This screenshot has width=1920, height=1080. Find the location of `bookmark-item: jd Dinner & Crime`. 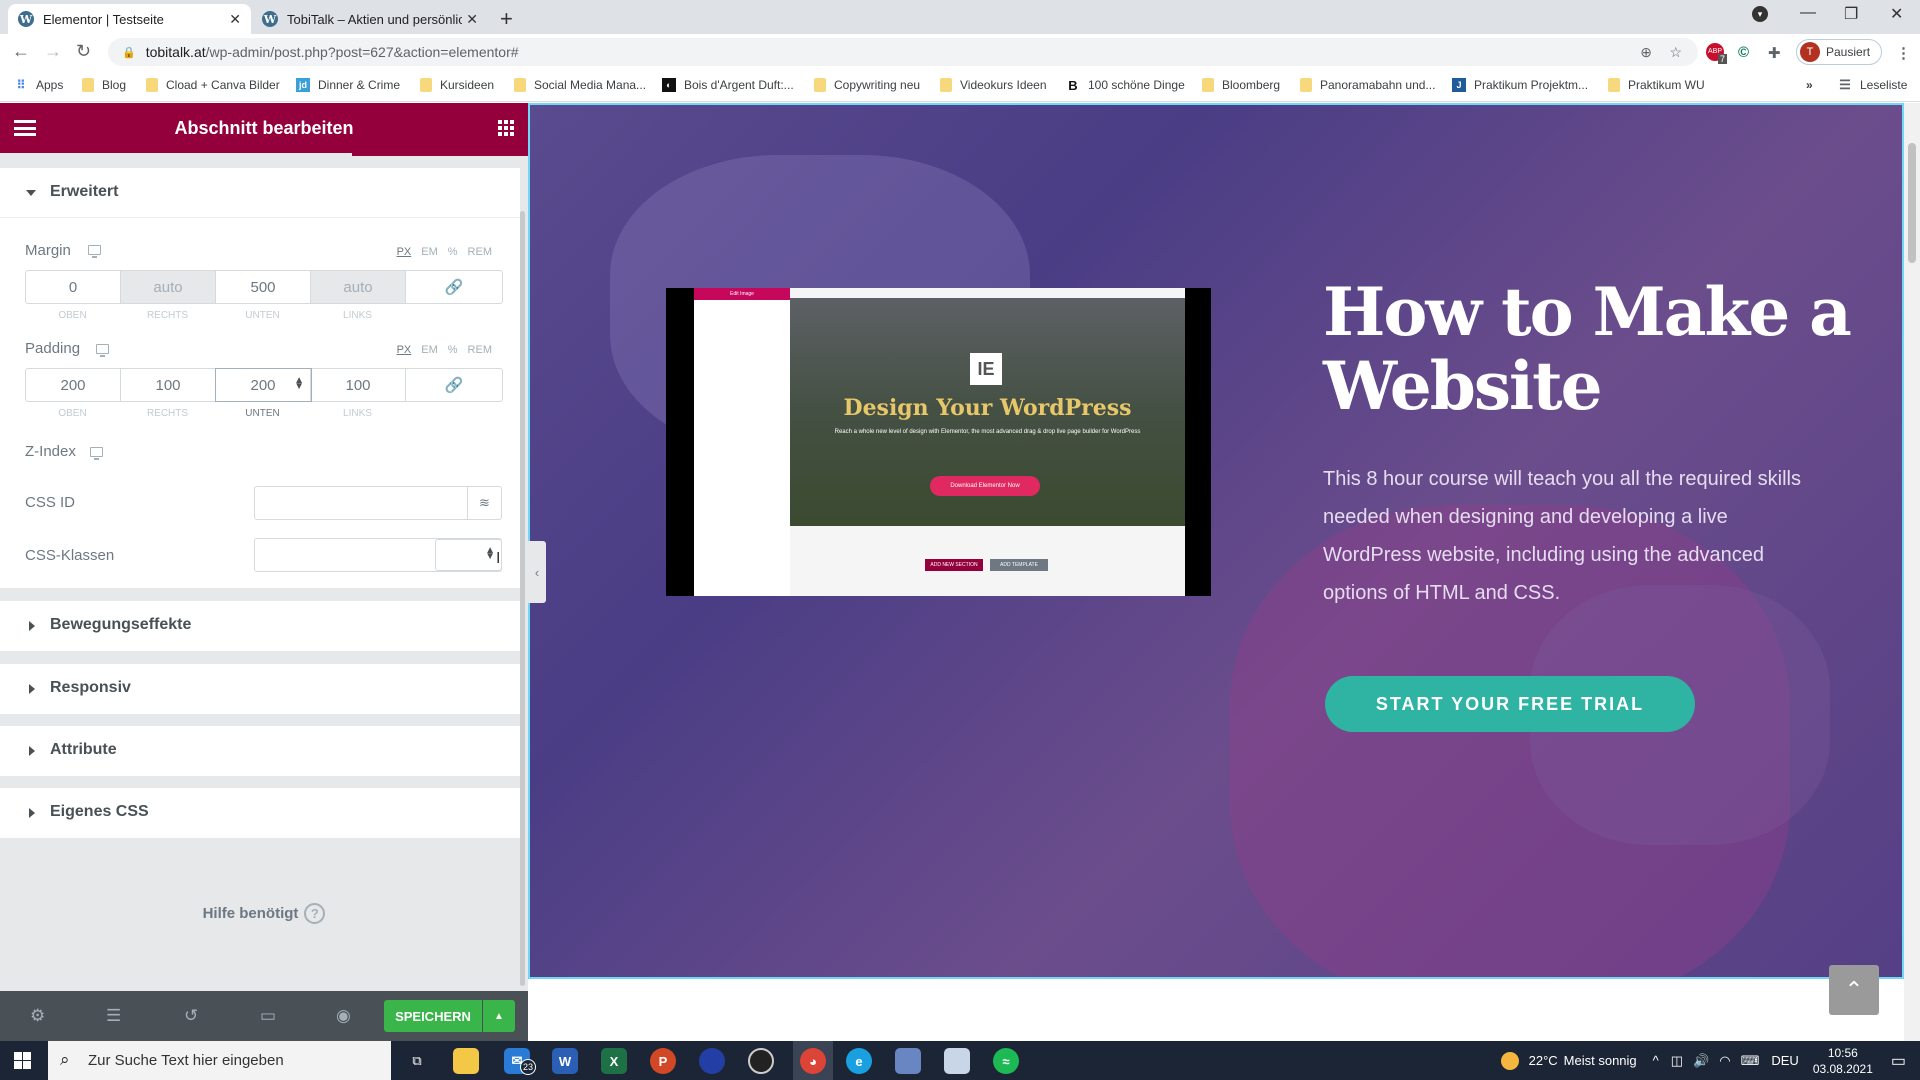

bookmark-item: jd Dinner & Crime is located at coordinates (348, 85).